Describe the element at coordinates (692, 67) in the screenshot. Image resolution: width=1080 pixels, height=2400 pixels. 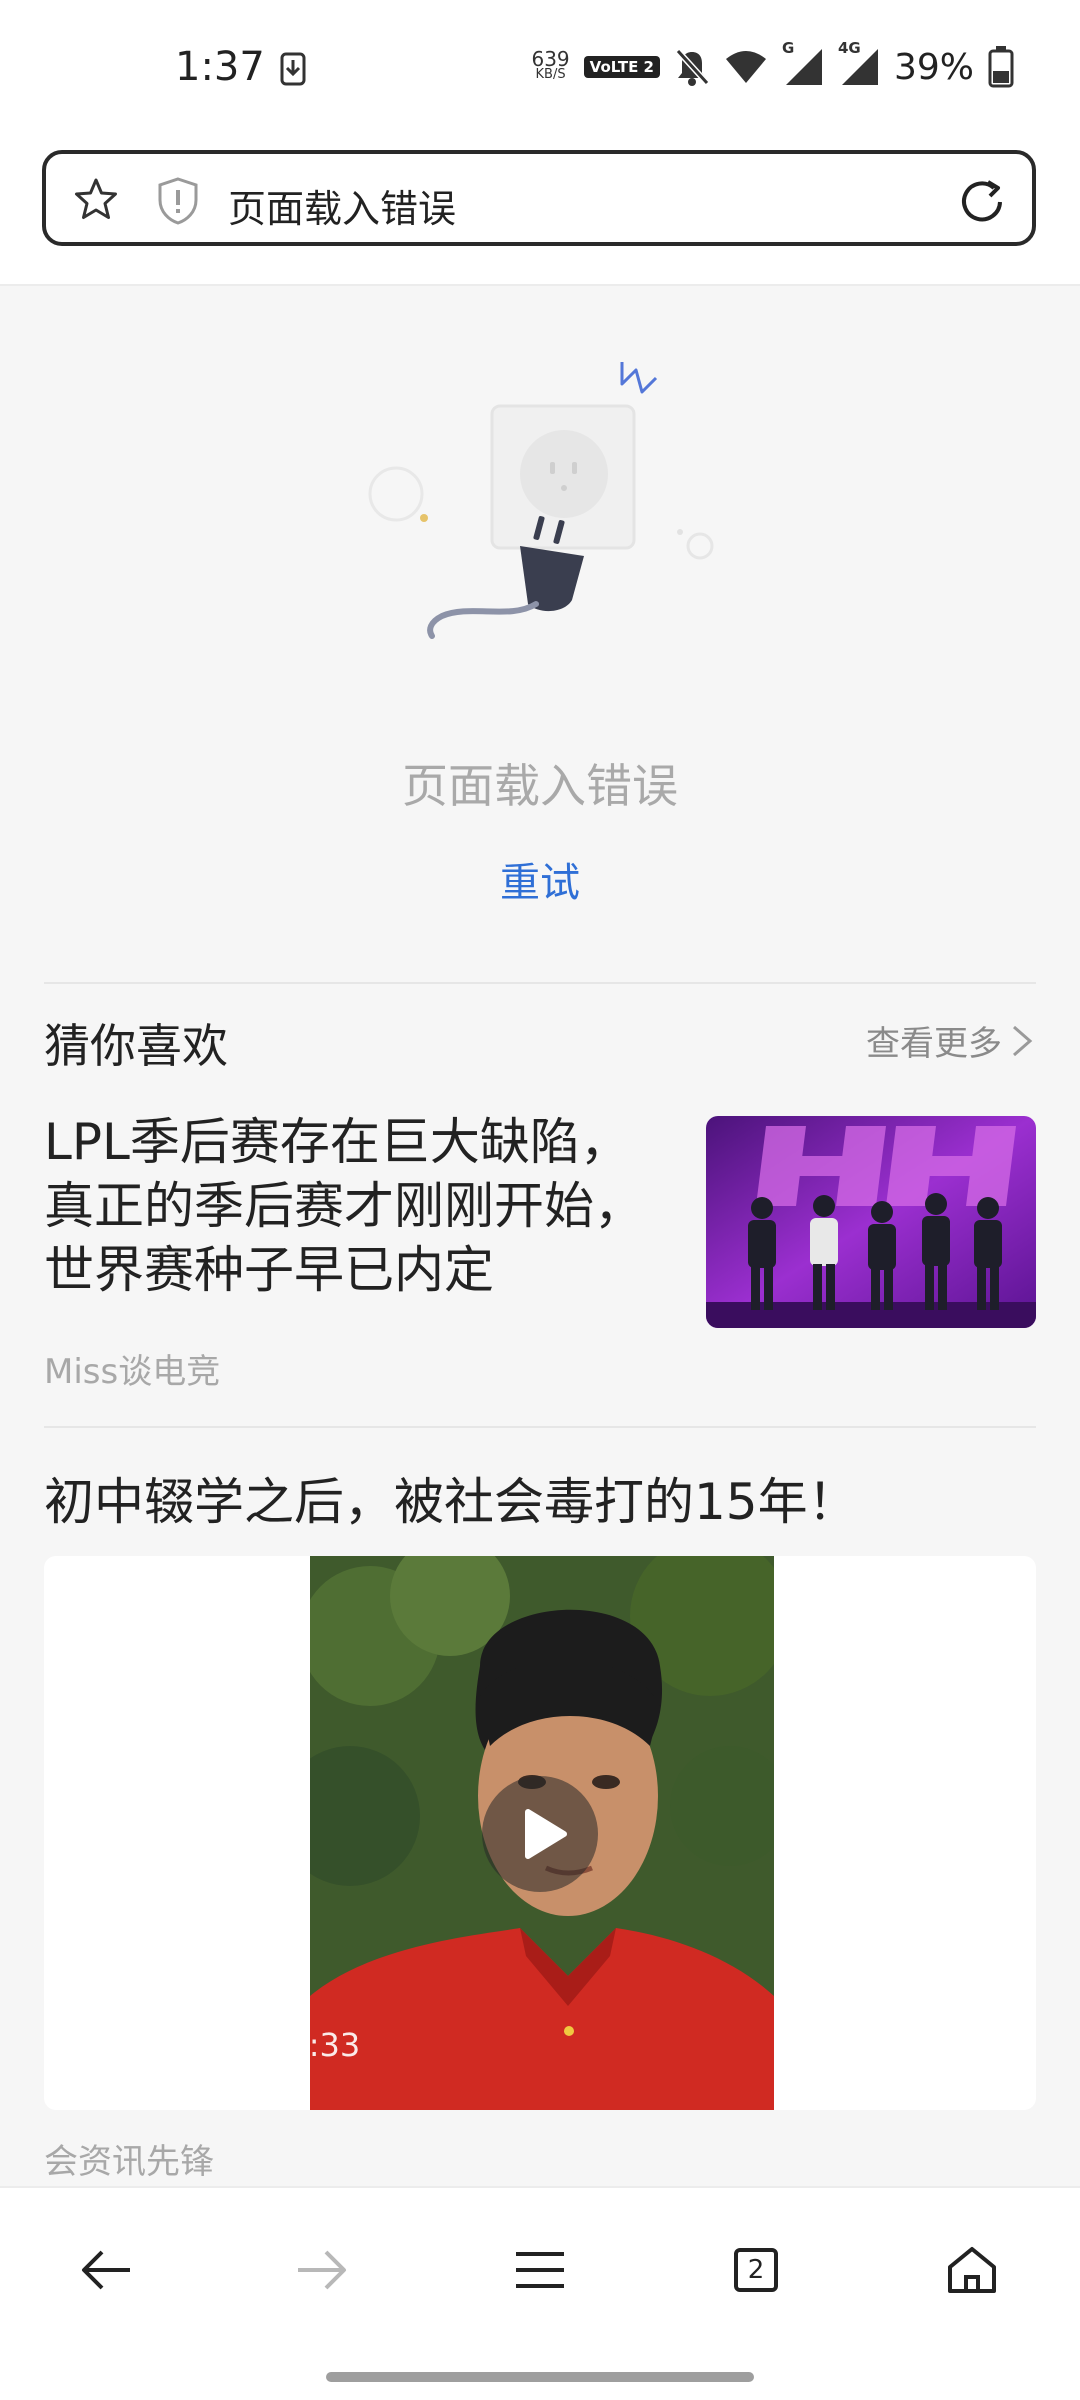
I see `mute-icon` at that location.